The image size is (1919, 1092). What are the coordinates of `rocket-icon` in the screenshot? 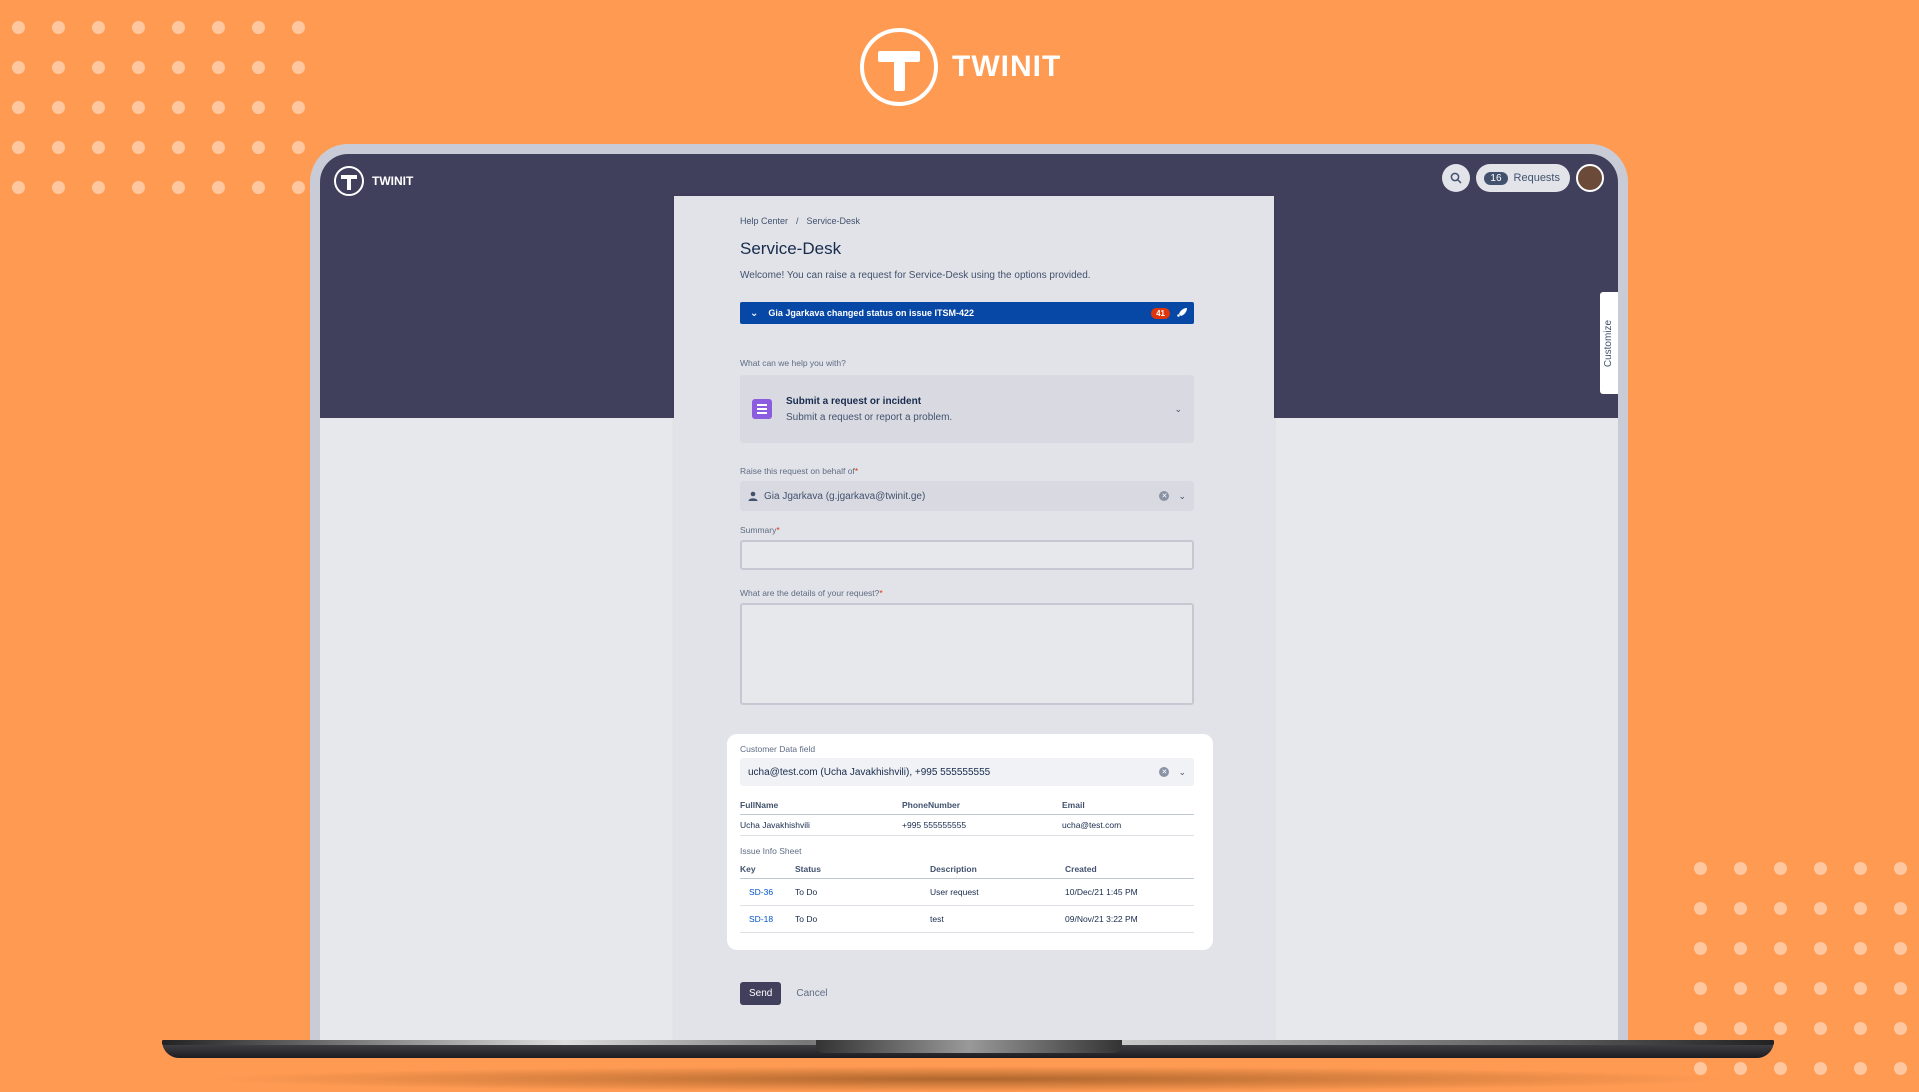 It's located at (1182, 312).